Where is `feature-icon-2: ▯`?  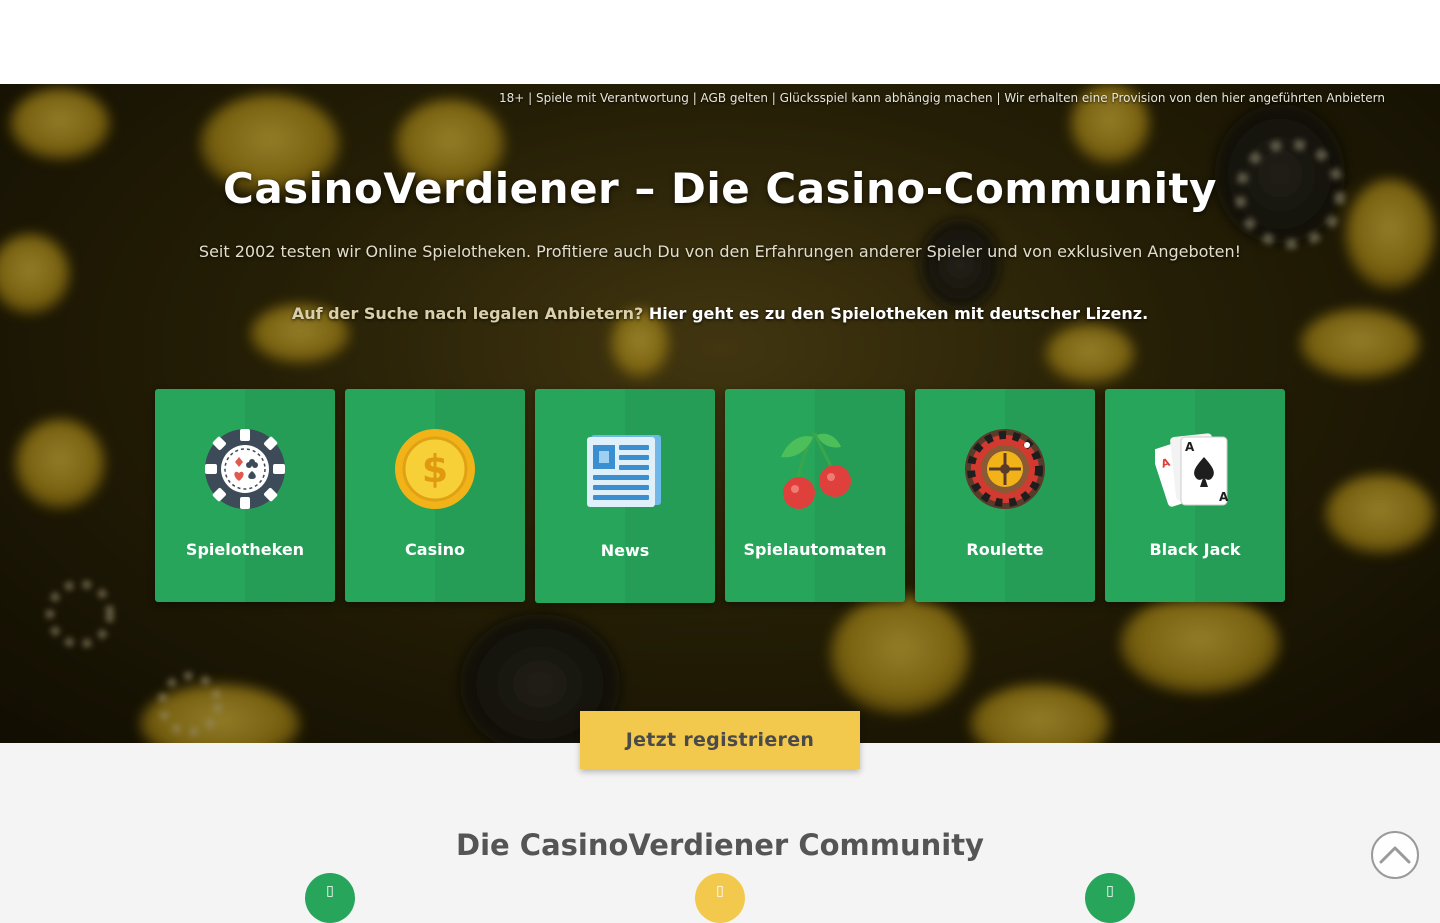
feature-icon-2: ▯ is located at coordinates (720, 898).